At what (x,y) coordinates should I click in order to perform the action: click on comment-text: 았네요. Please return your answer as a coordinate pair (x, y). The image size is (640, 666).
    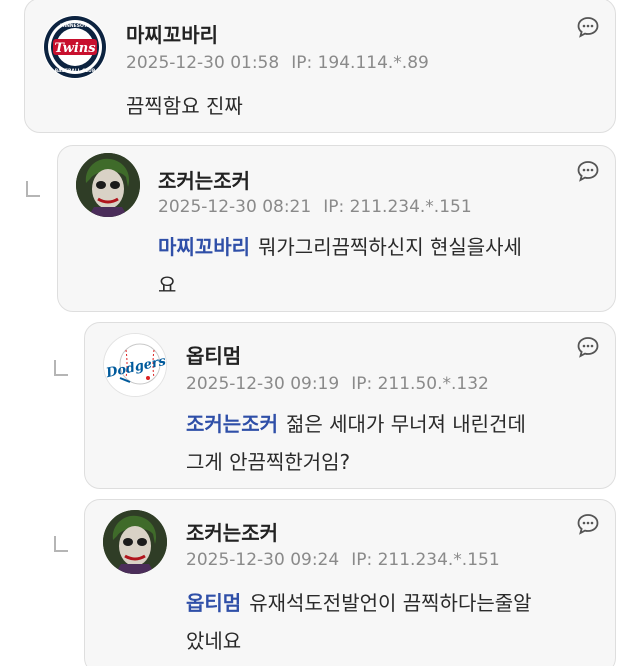
    Looking at the image, I should click on (214, 641).